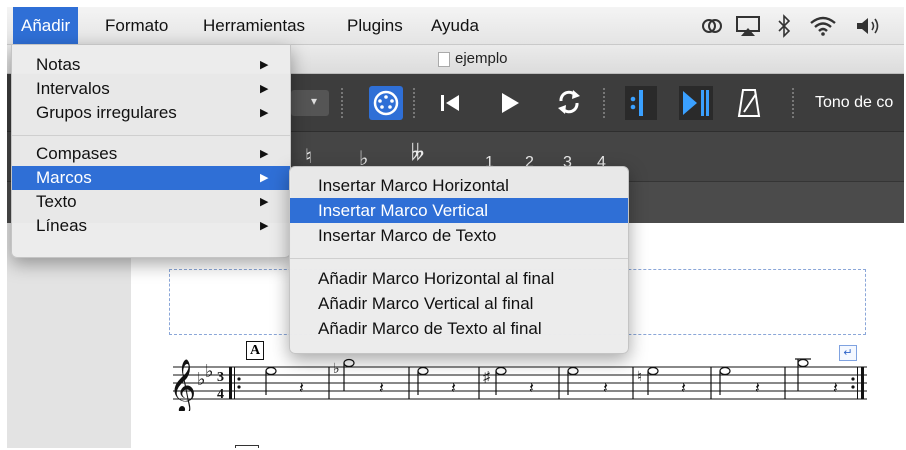 This screenshot has height=450, width=906. What do you see at coordinates (314, 101) in the screenshot?
I see `chevron-down-icon: ▾` at bounding box center [314, 101].